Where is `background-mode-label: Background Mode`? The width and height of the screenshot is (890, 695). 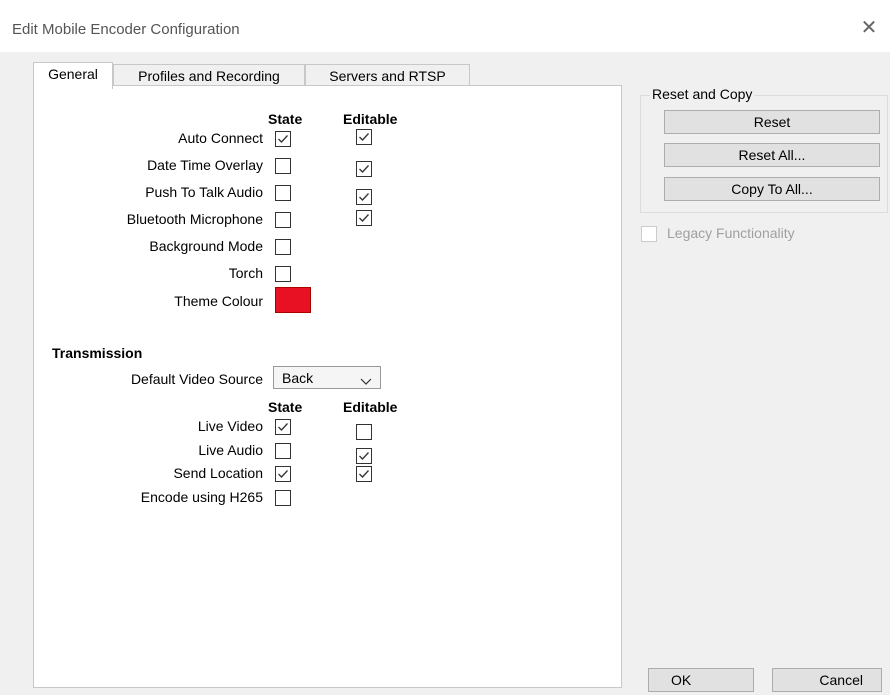 background-mode-label: Background Mode is located at coordinates (206, 246).